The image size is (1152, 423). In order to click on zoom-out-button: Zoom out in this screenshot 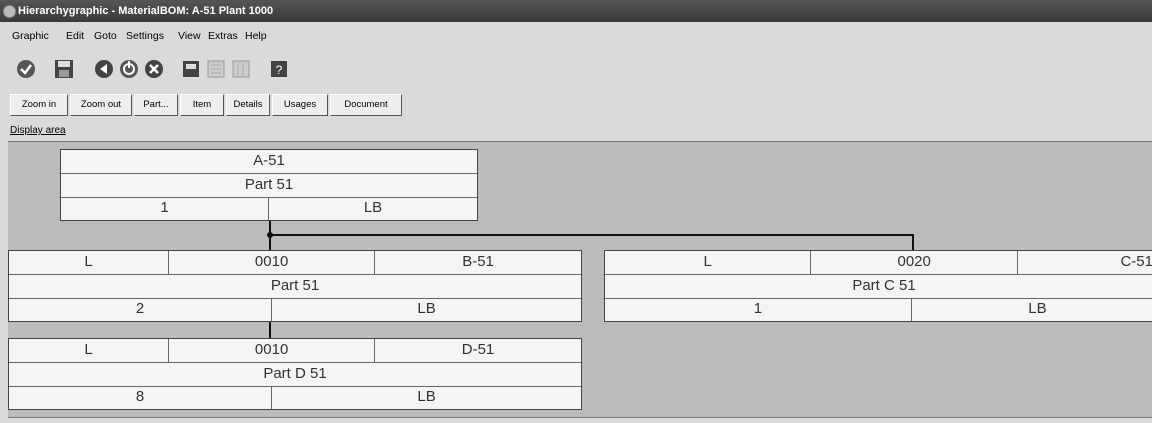, I will do `click(101, 105)`.